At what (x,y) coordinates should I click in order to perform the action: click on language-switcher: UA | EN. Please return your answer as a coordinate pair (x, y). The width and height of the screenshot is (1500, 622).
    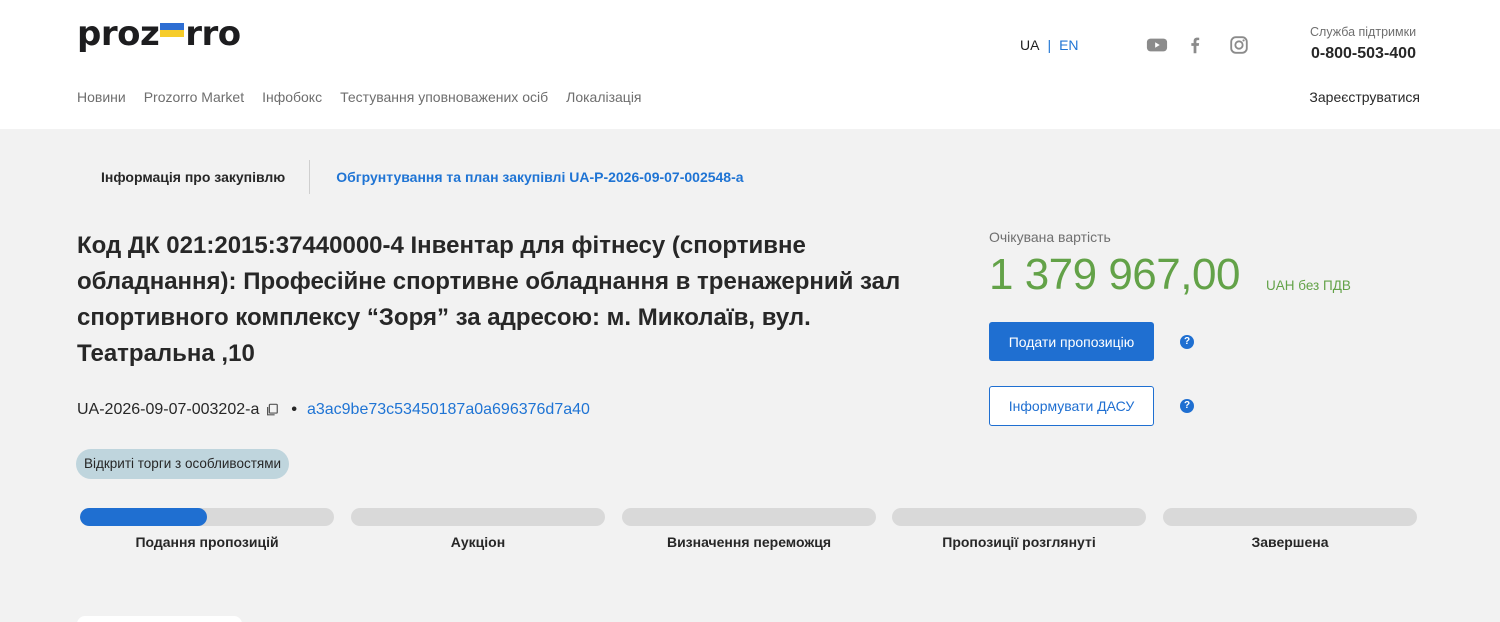
    Looking at the image, I should click on (1049, 45).